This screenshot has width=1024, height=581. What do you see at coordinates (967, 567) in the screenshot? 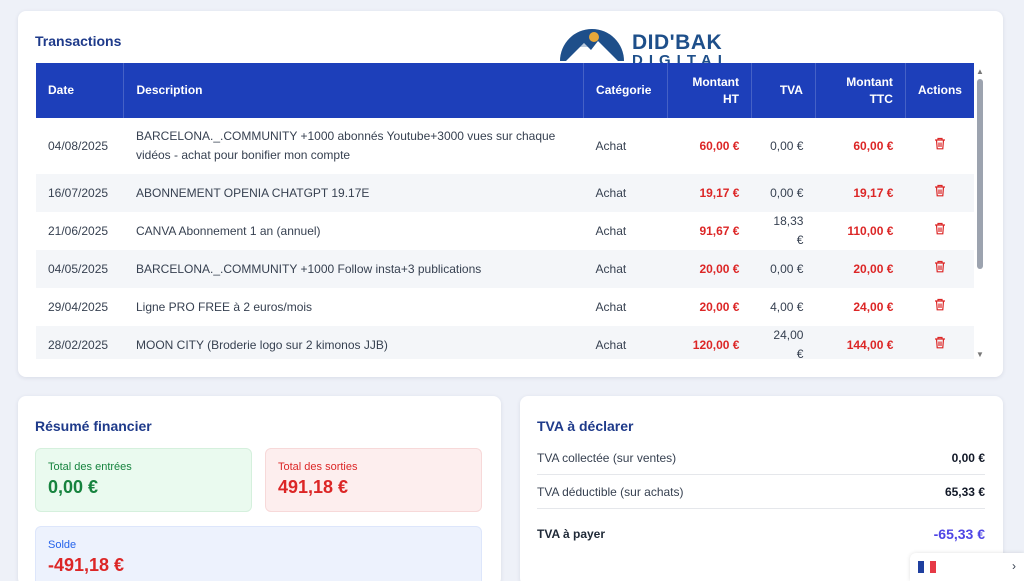
I see `language-switcher: ›` at bounding box center [967, 567].